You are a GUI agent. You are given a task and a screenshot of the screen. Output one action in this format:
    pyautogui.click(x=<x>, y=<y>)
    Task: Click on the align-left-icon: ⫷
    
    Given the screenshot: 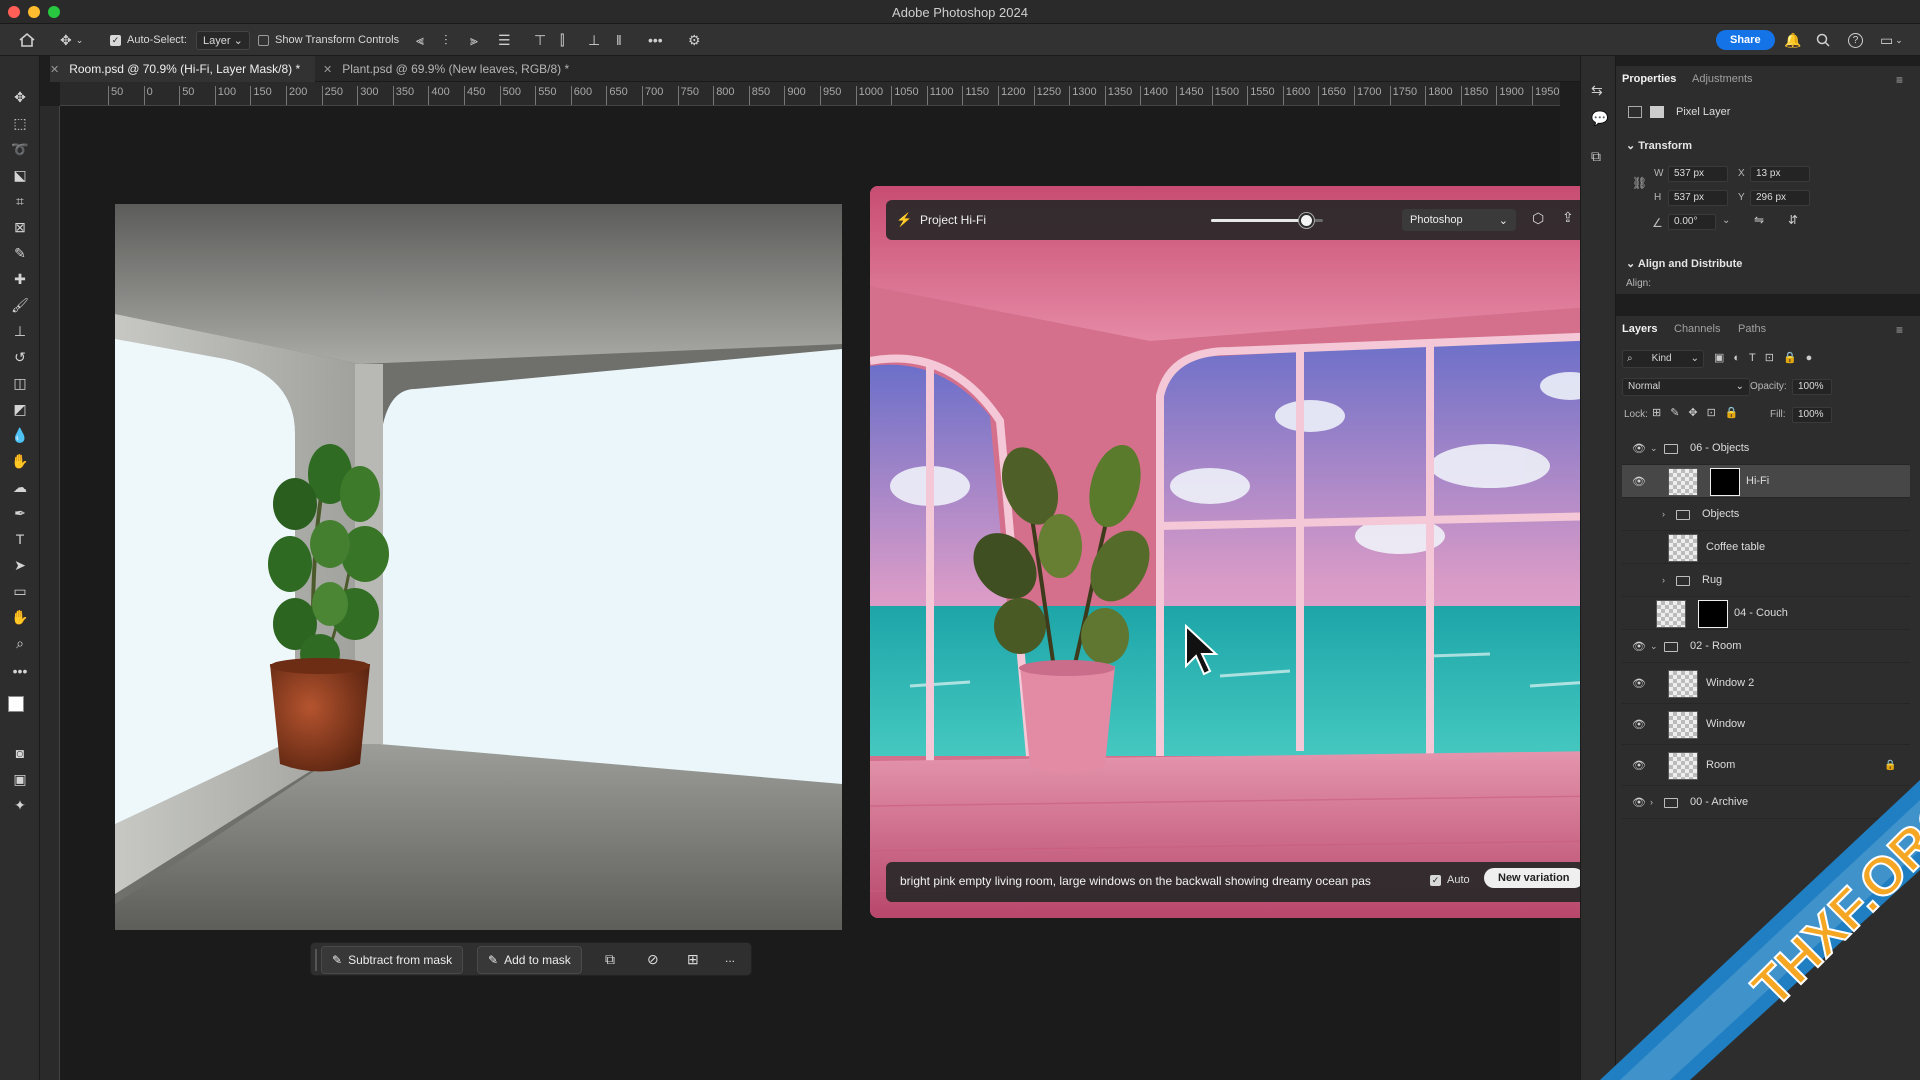 What is the action you would take?
    pyautogui.click(x=420, y=40)
    